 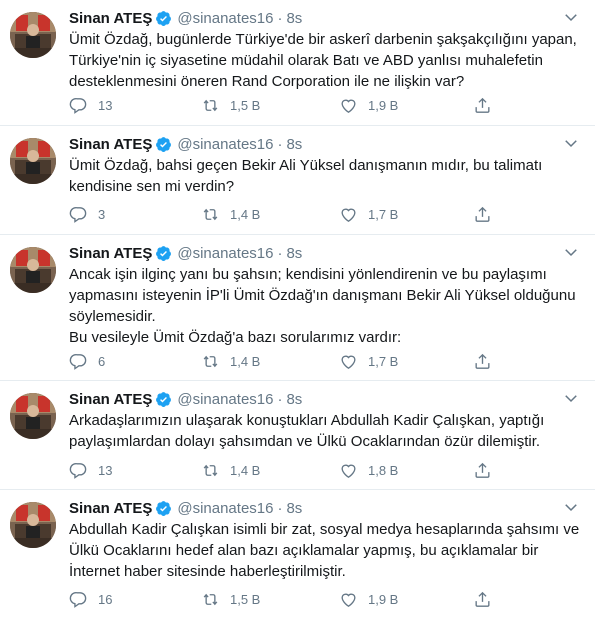 I want to click on tweet-actions: 6 1,4 B 1,7 B, so click(x=284, y=361).